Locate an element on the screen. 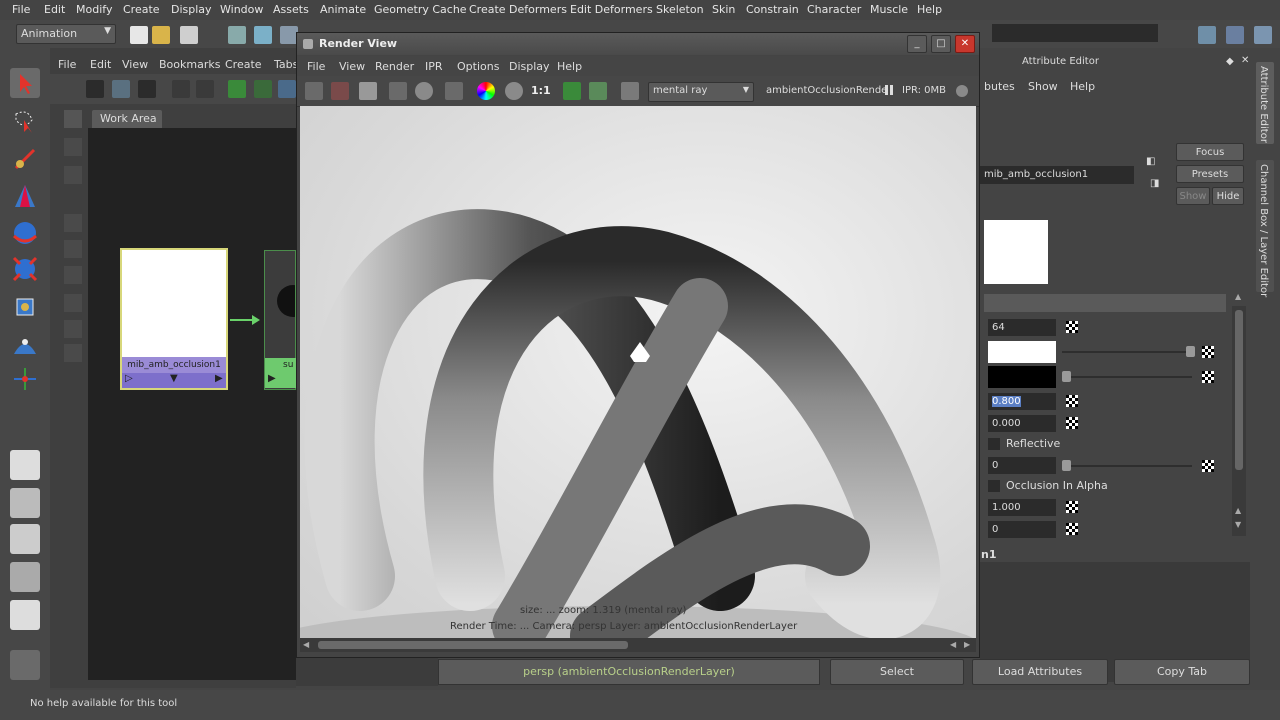  quick-field is located at coordinates (1075, 33).